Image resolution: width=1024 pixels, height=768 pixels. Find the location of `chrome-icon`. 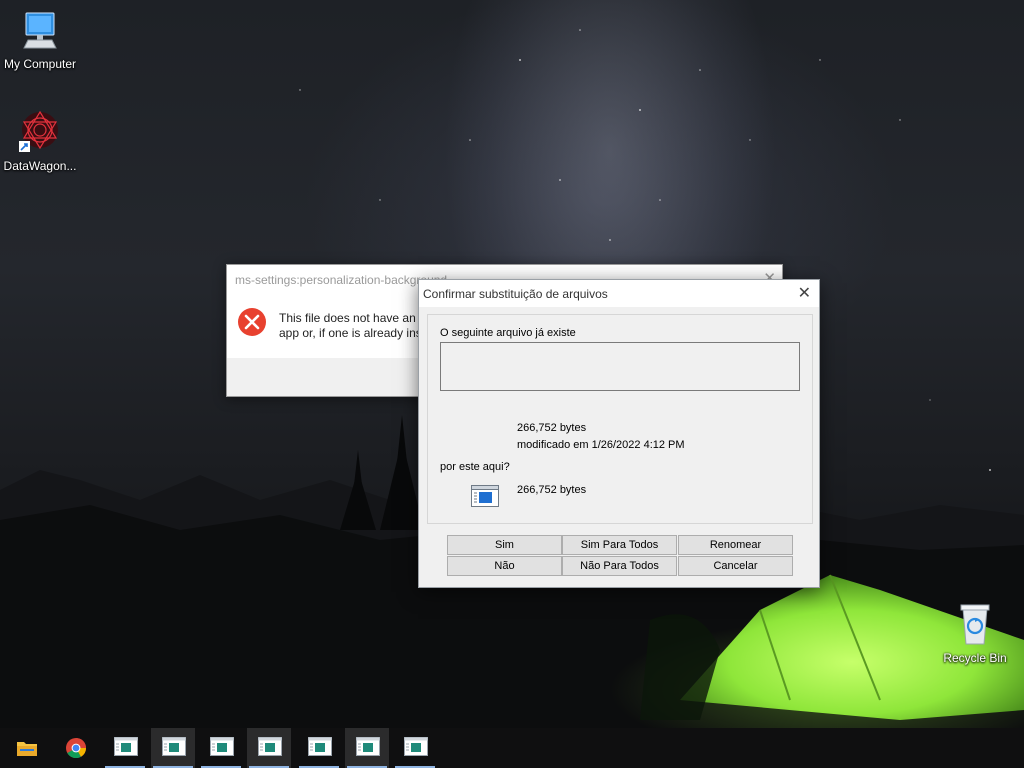

chrome-icon is located at coordinates (76, 748).